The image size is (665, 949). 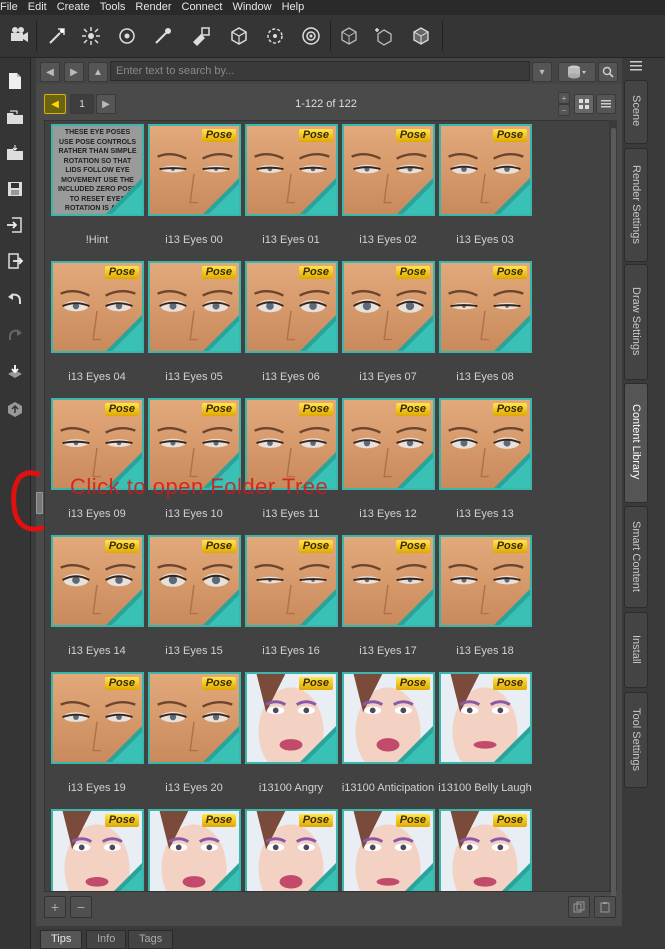 What do you see at coordinates (311, 36) in the screenshot?
I see `environment-icon` at bounding box center [311, 36].